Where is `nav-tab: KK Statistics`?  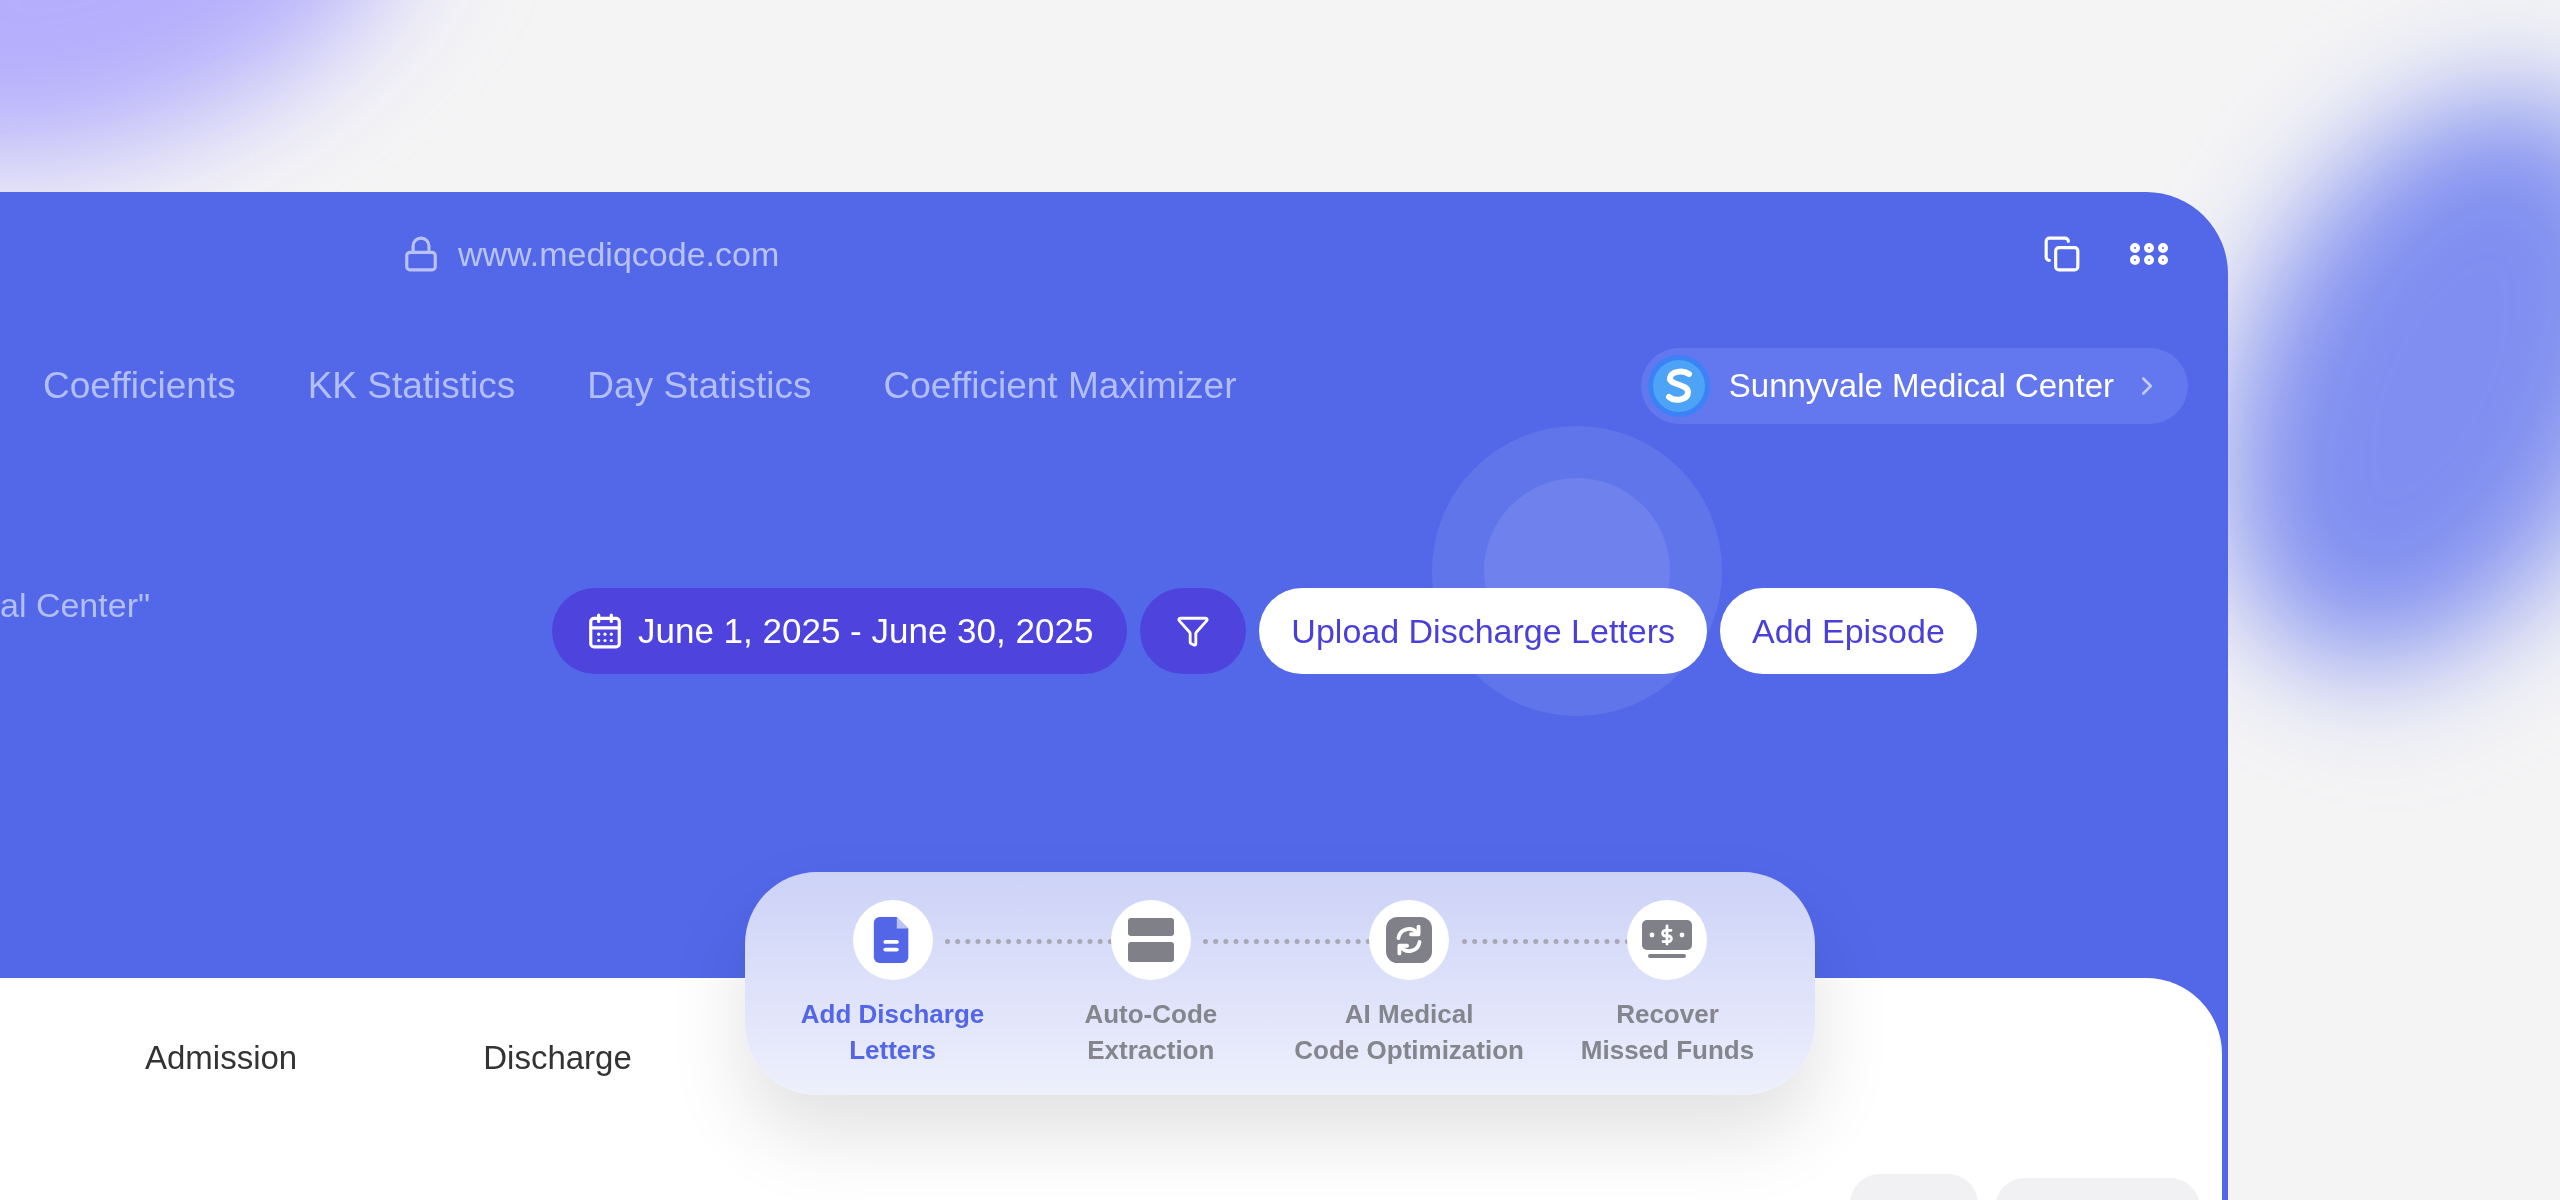
nav-tab: KK Statistics is located at coordinates (411, 386).